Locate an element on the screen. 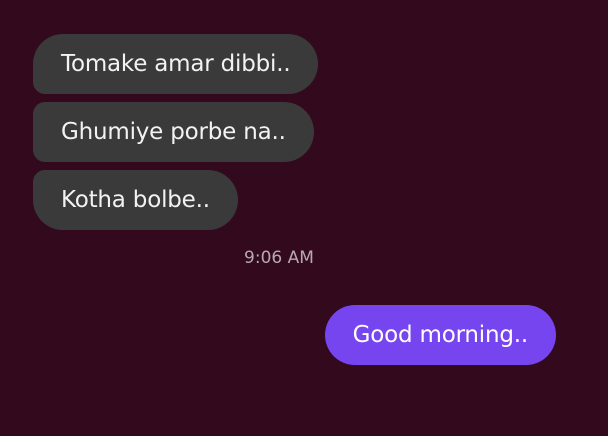 Image resolution: width=608 pixels, height=436 pixels. outgoing-message: Good morning.. is located at coordinates (440, 335).